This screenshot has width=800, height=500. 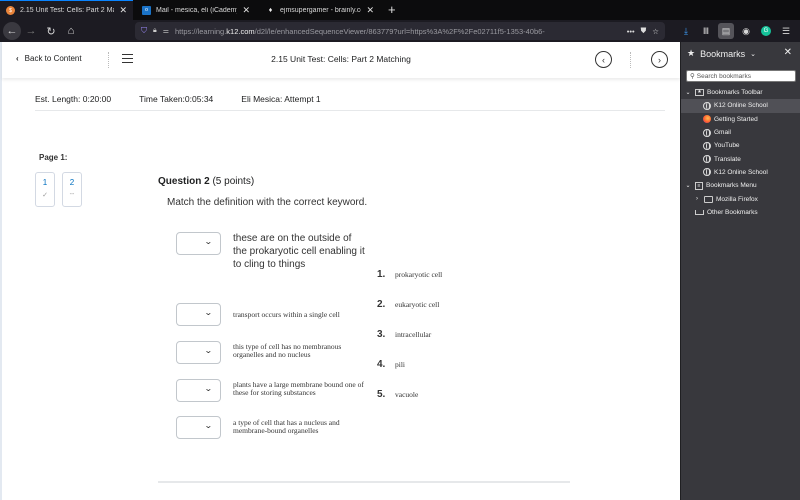 I want to click on question-number-label: Question 2, so click(x=184, y=181).